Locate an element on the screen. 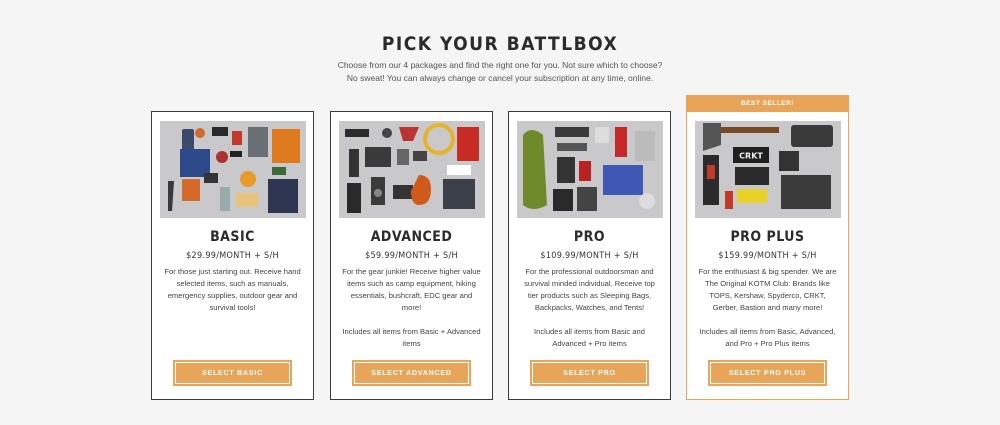  plan-image-pro is located at coordinates (590, 169).